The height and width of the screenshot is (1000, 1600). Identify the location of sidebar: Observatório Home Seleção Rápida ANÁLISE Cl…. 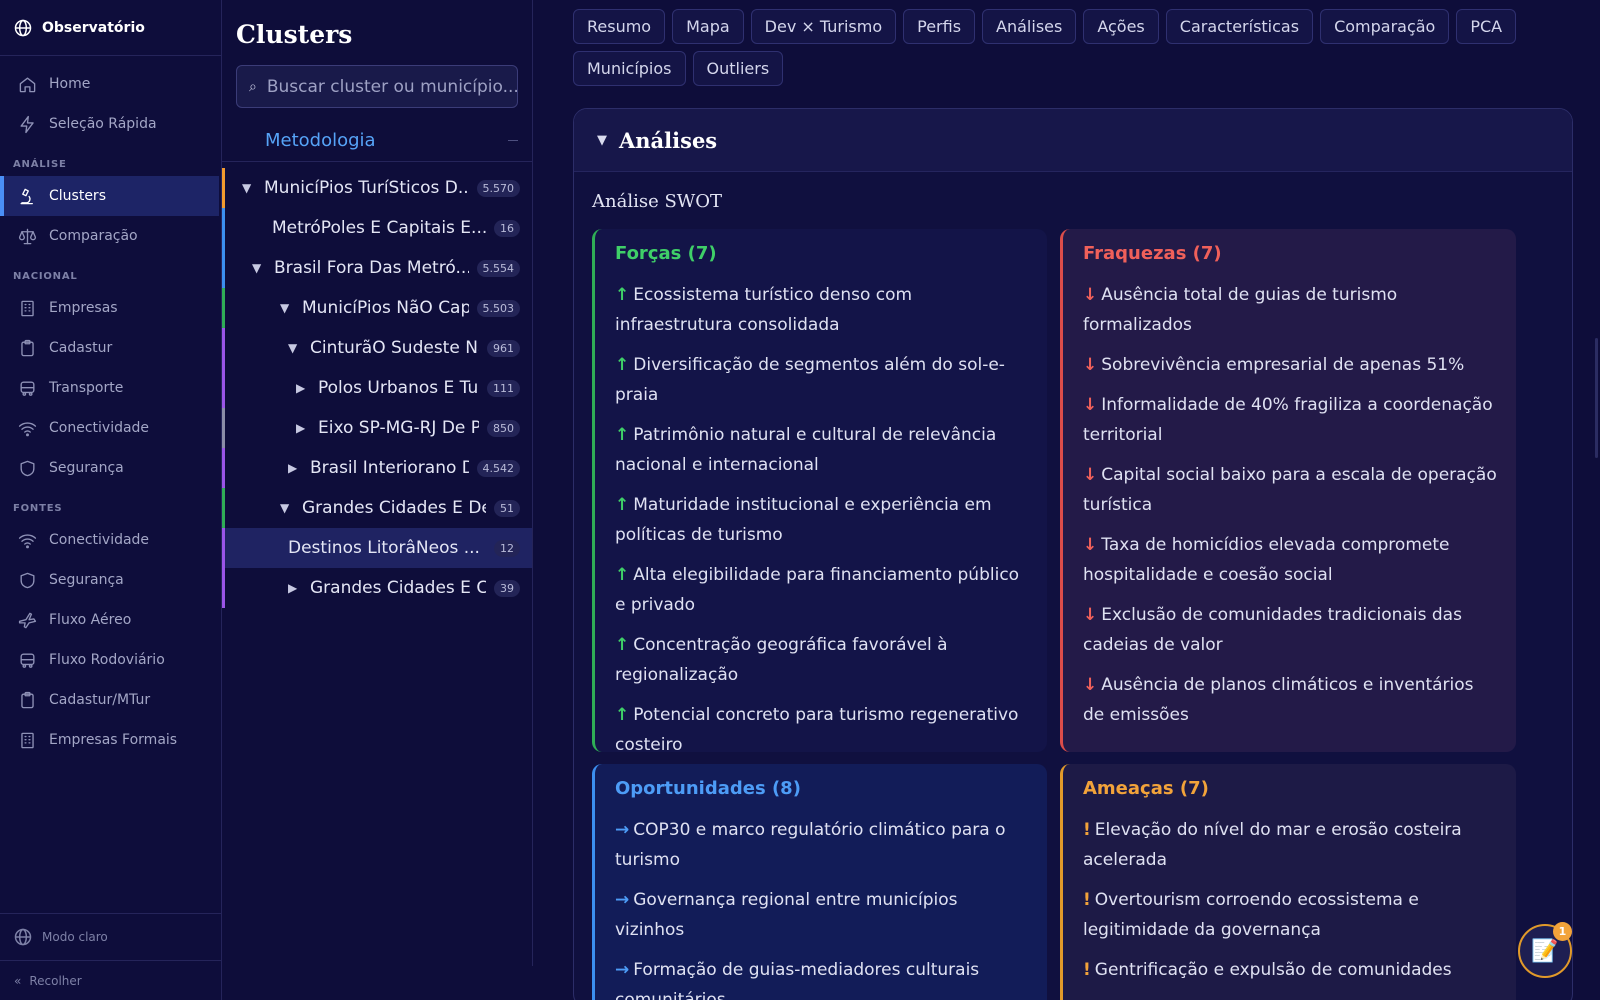
(111, 500).